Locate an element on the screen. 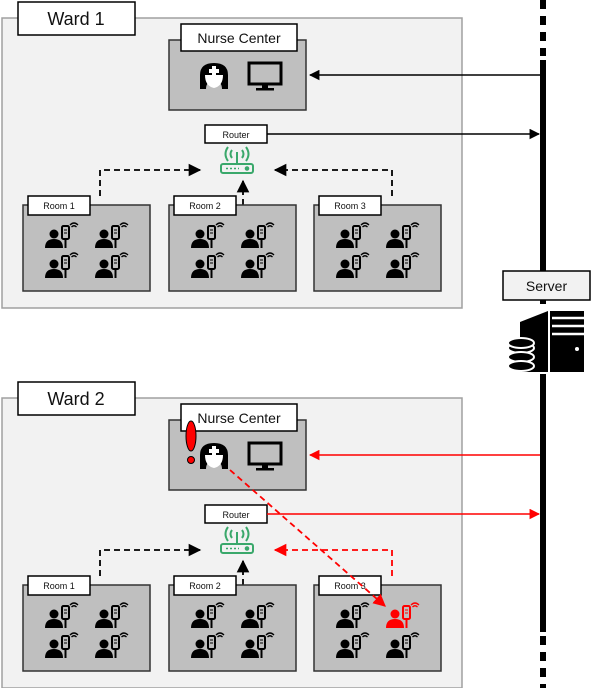 Image resolution: width=600 pixels, height=688 pixels. server-icon is located at coordinates (545, 339).